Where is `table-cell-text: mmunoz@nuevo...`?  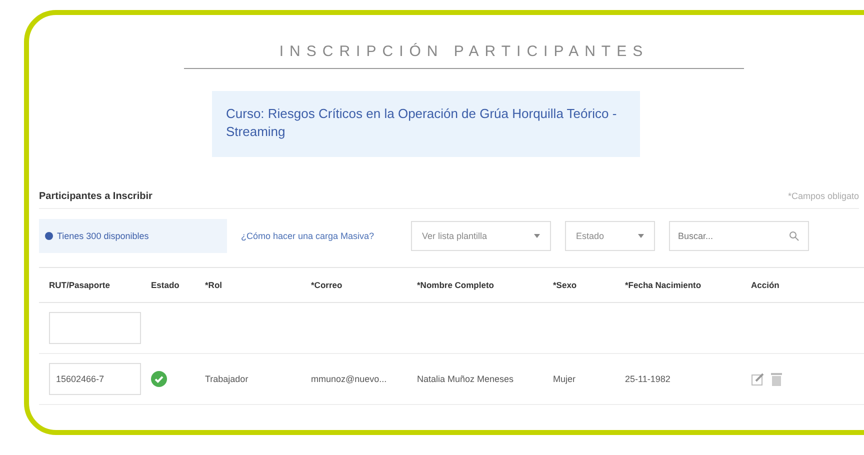
table-cell-text: mmunoz@nuevo... is located at coordinates (349, 379).